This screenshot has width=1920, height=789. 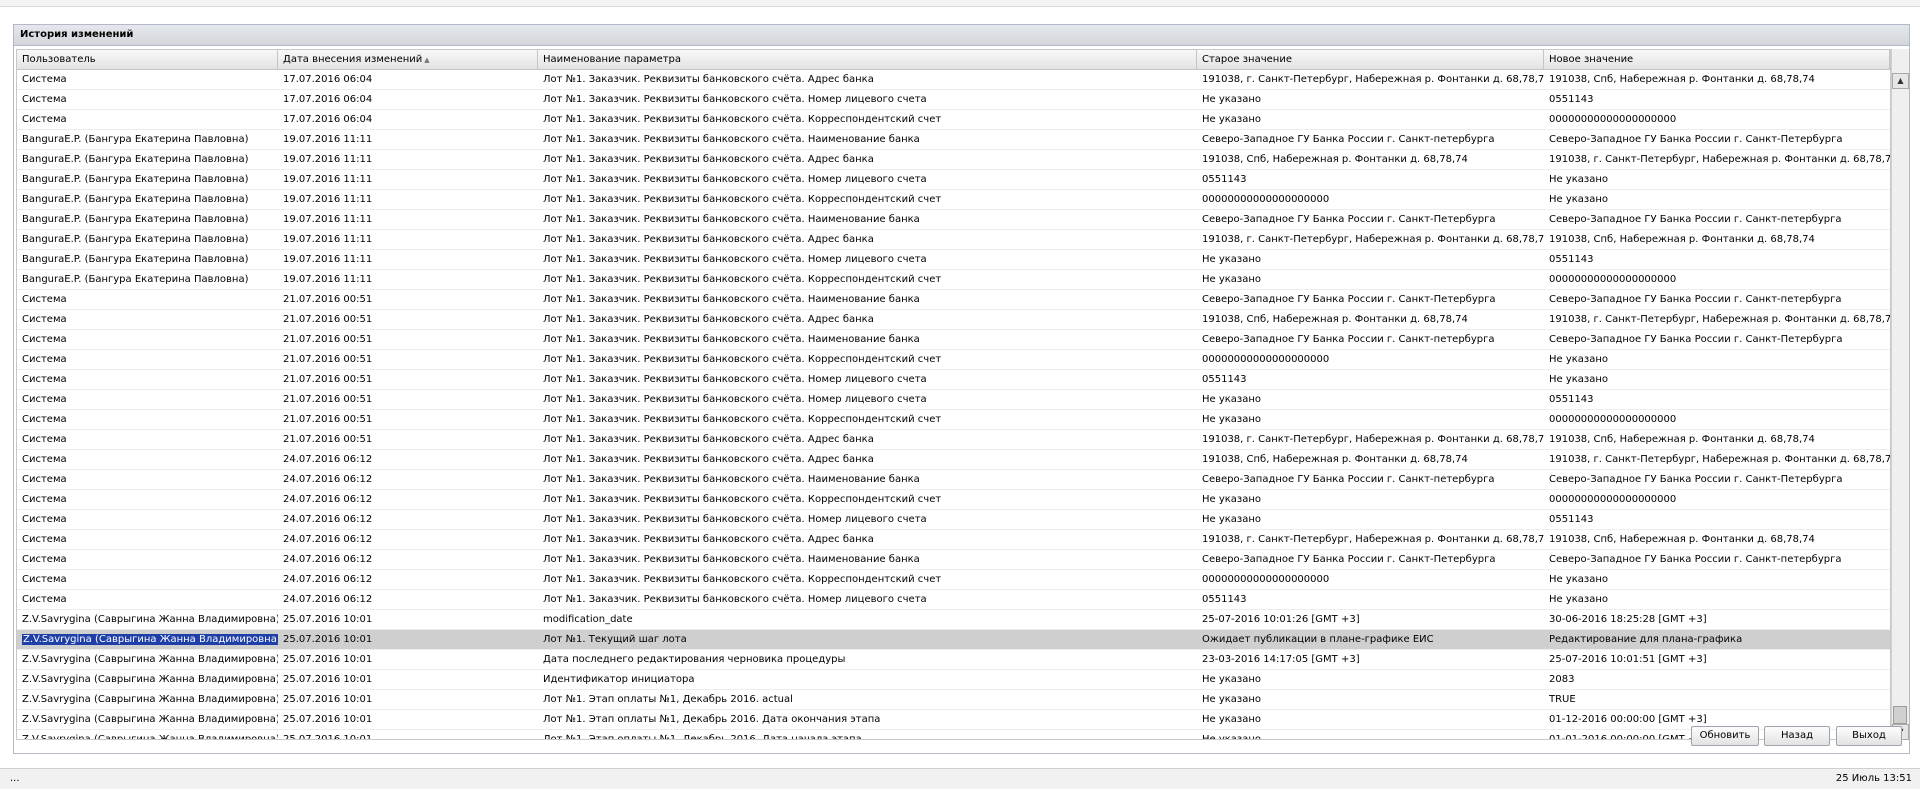 I want to click on grid-vertical-scrollbar: ▲ ▼, so click(x=1900, y=394).